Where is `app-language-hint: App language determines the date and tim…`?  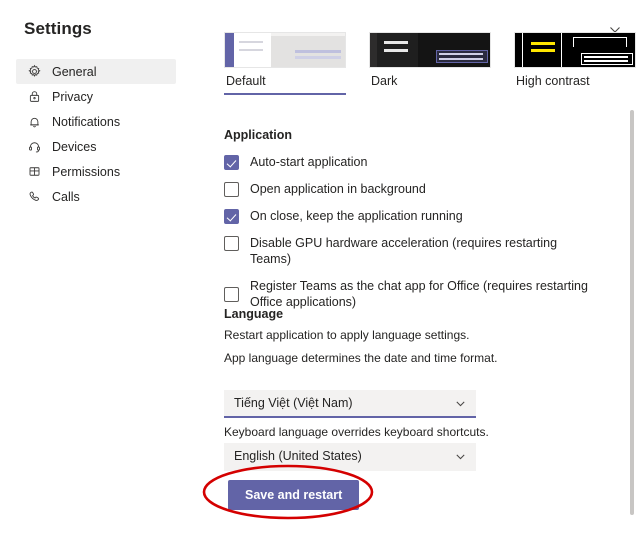 app-language-hint: App language determines the date and tim… is located at coordinates (361, 358).